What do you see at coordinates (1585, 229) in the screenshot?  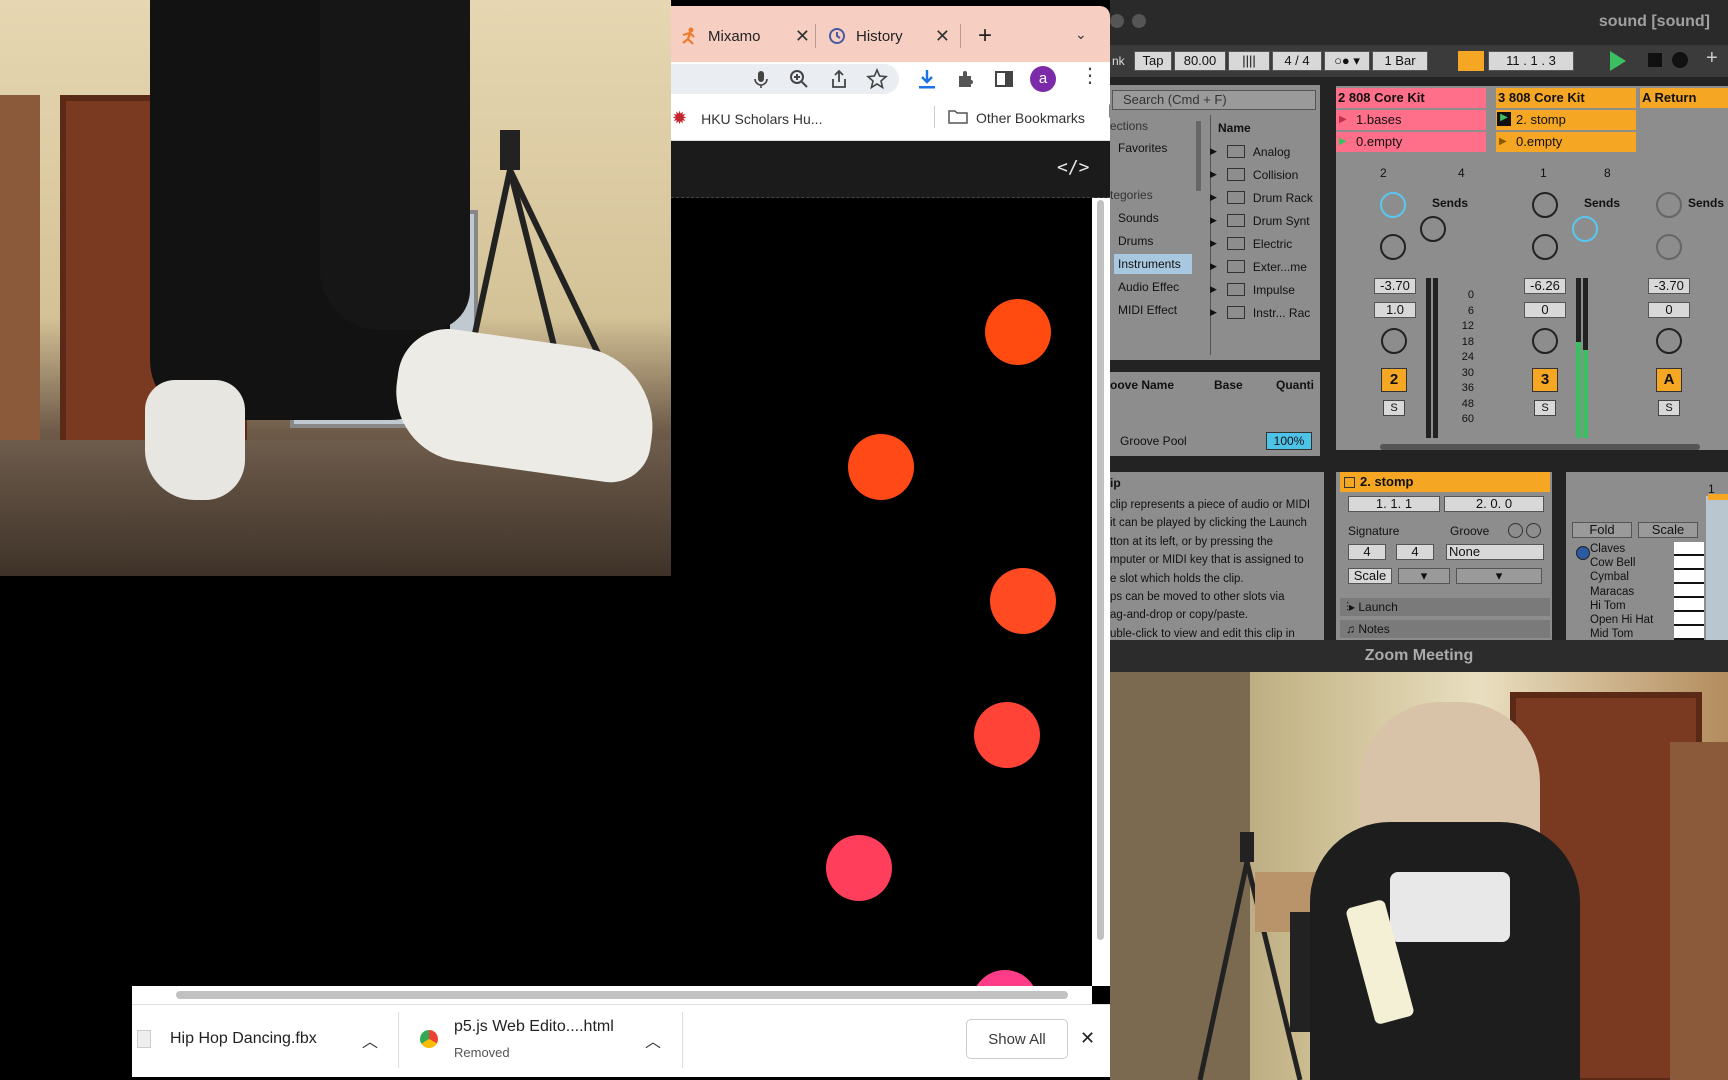 I see `send-b-knob` at bounding box center [1585, 229].